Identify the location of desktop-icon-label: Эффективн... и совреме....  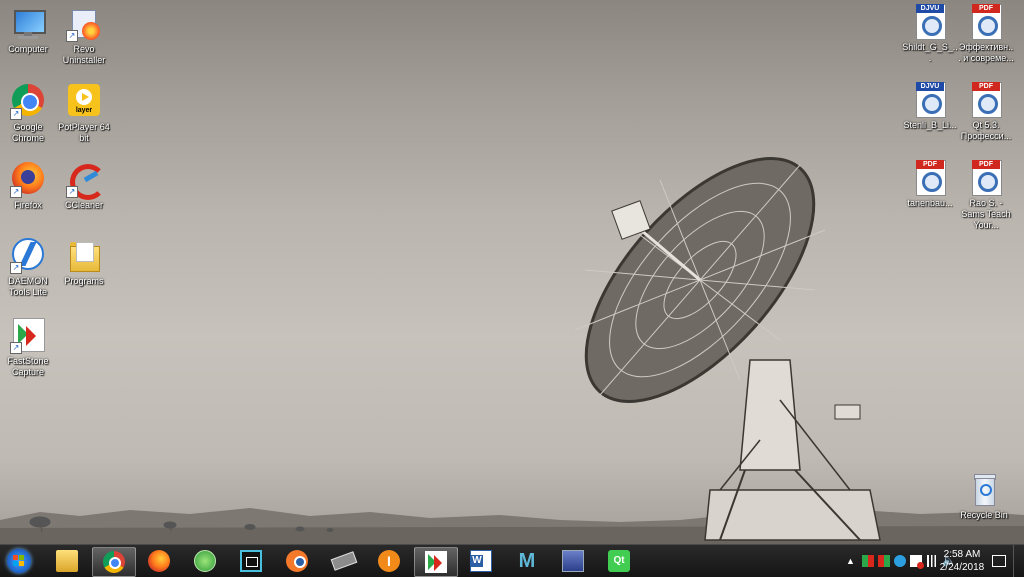
(986, 52).